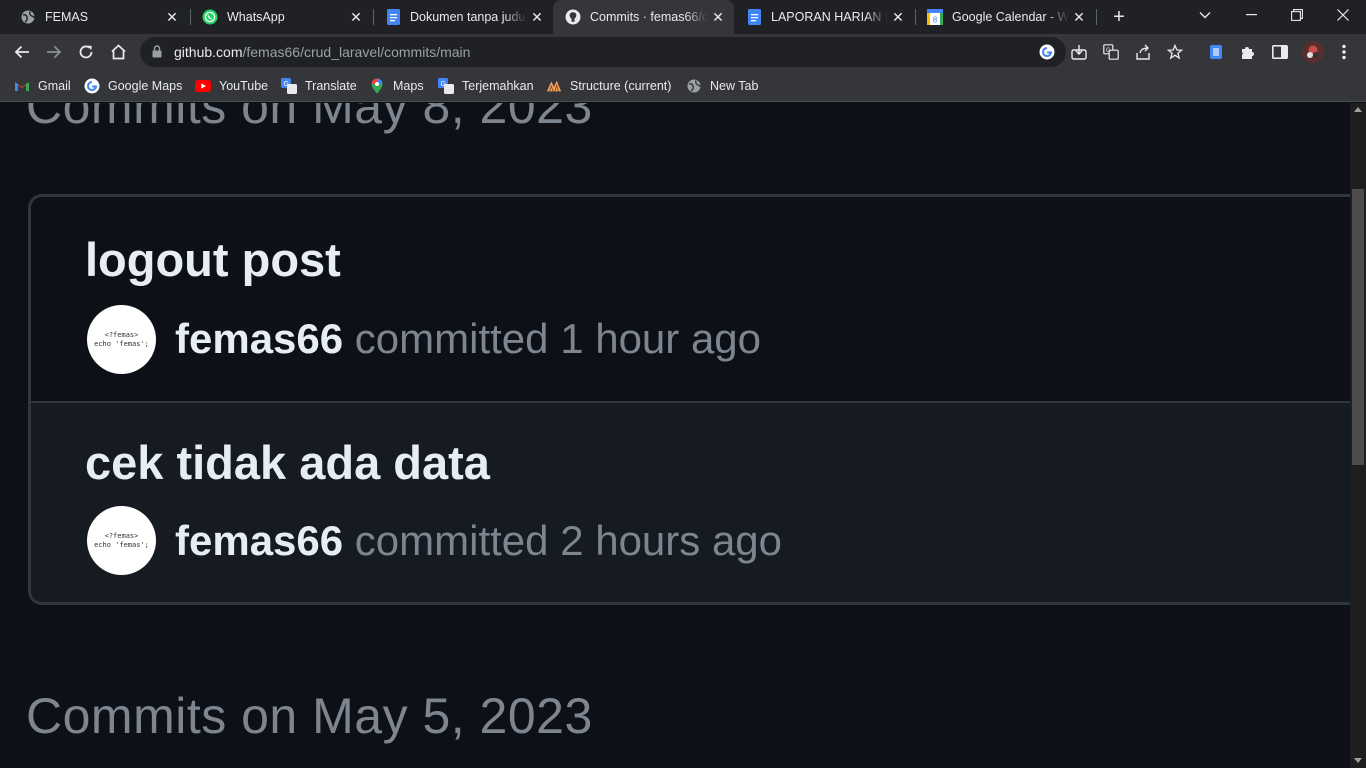 Image resolution: width=1366 pixels, height=768 pixels. What do you see at coordinates (86, 52) in the screenshot?
I see `reload-button` at bounding box center [86, 52].